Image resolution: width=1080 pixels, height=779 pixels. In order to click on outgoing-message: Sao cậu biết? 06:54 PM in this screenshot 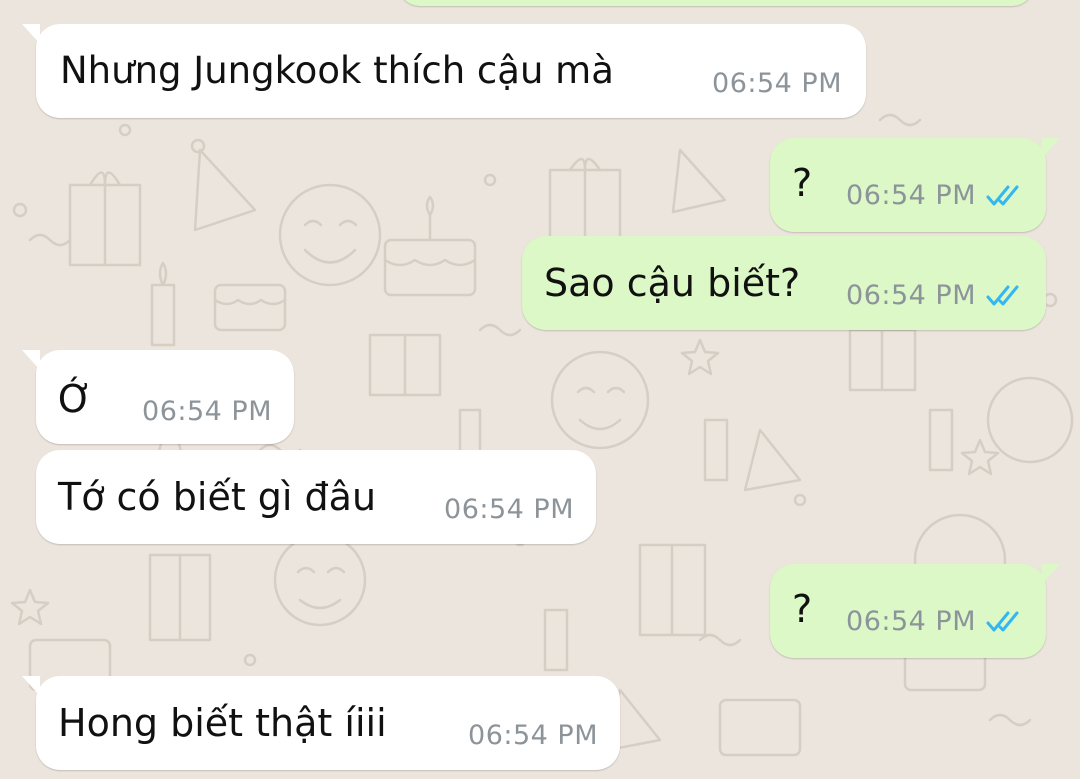, I will do `click(784, 283)`.